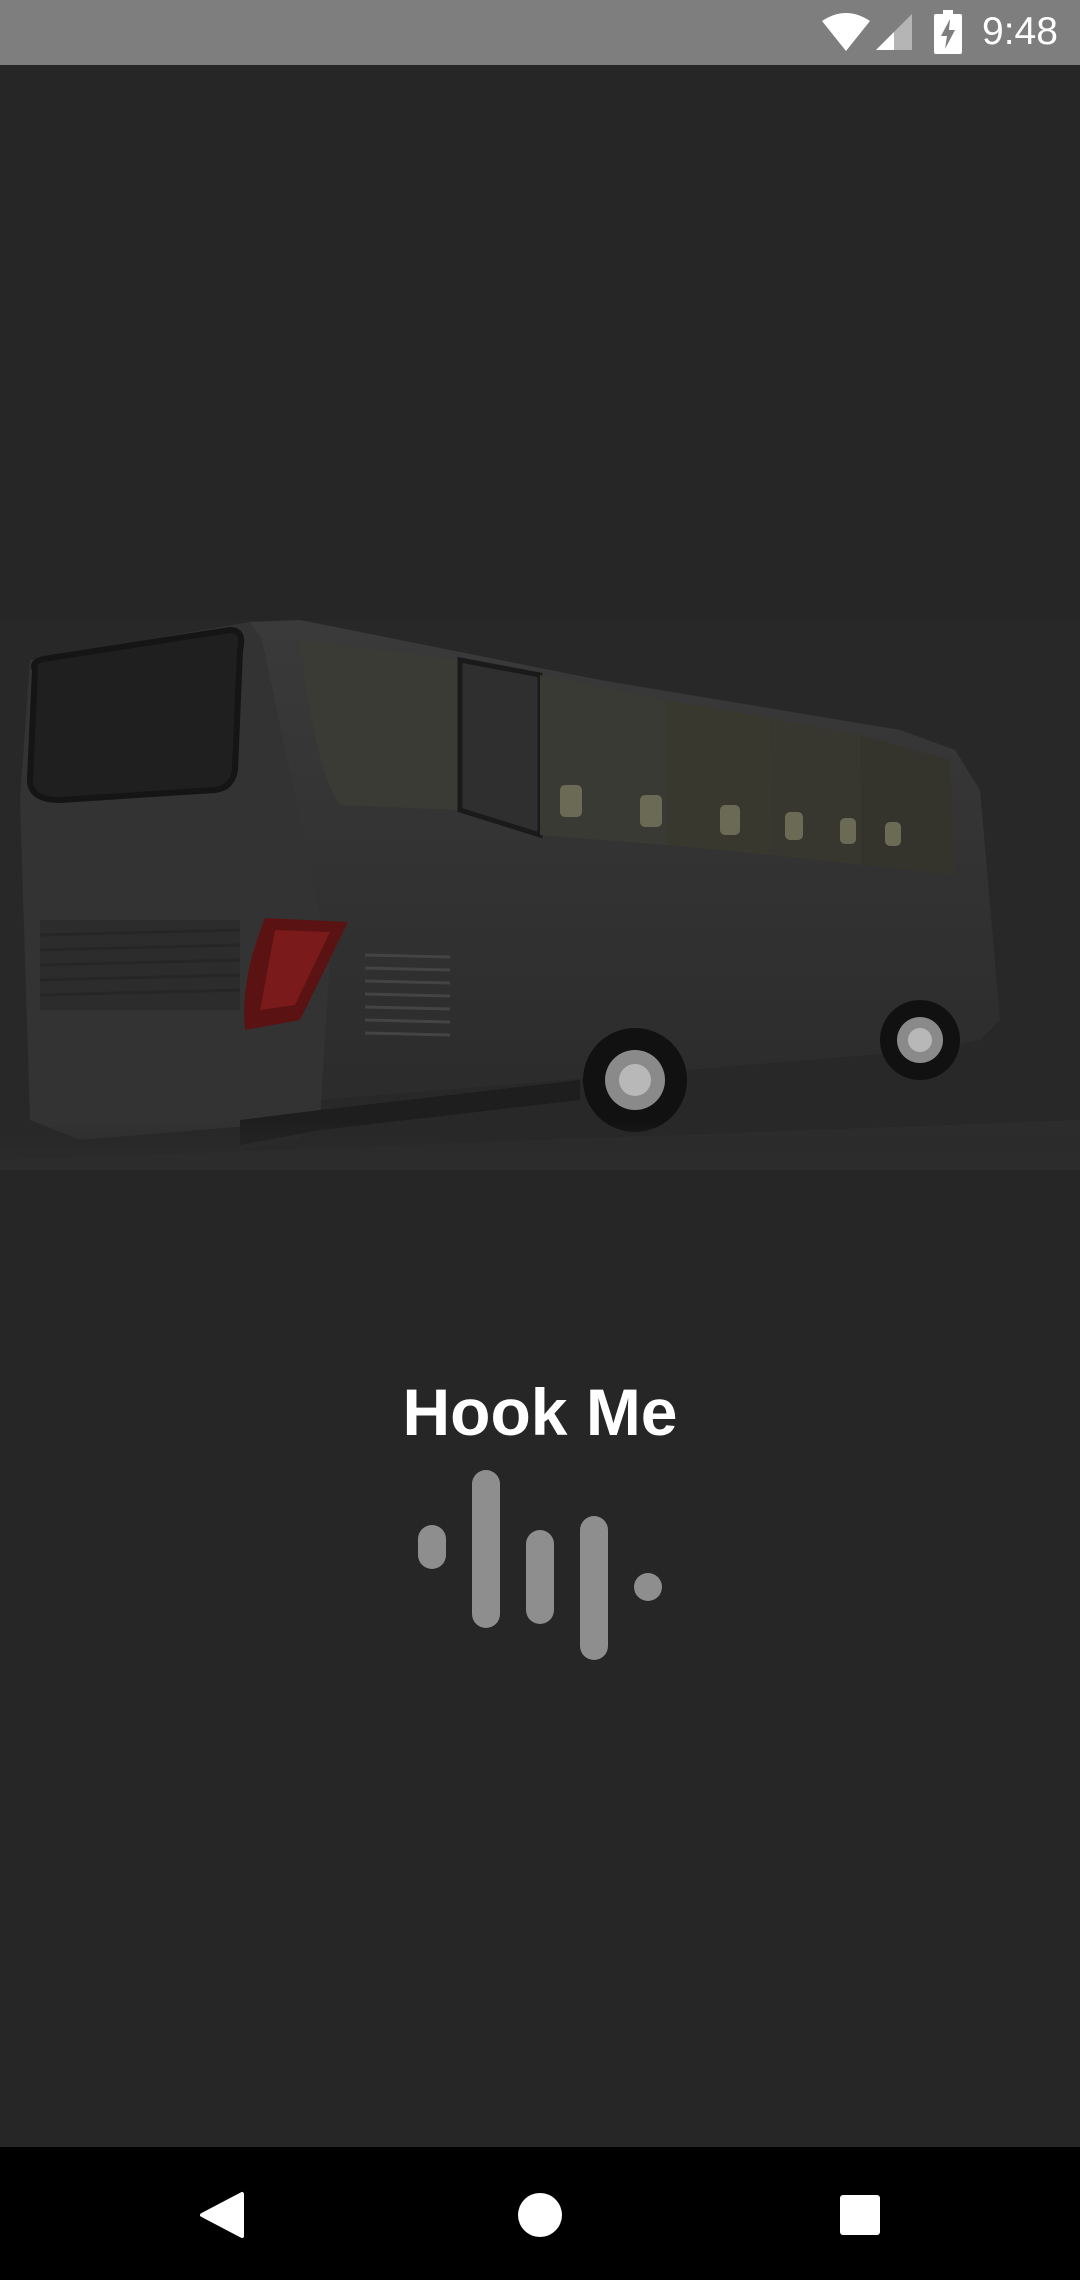 This screenshot has height=2280, width=1080. I want to click on back-button, so click(220, 2214).